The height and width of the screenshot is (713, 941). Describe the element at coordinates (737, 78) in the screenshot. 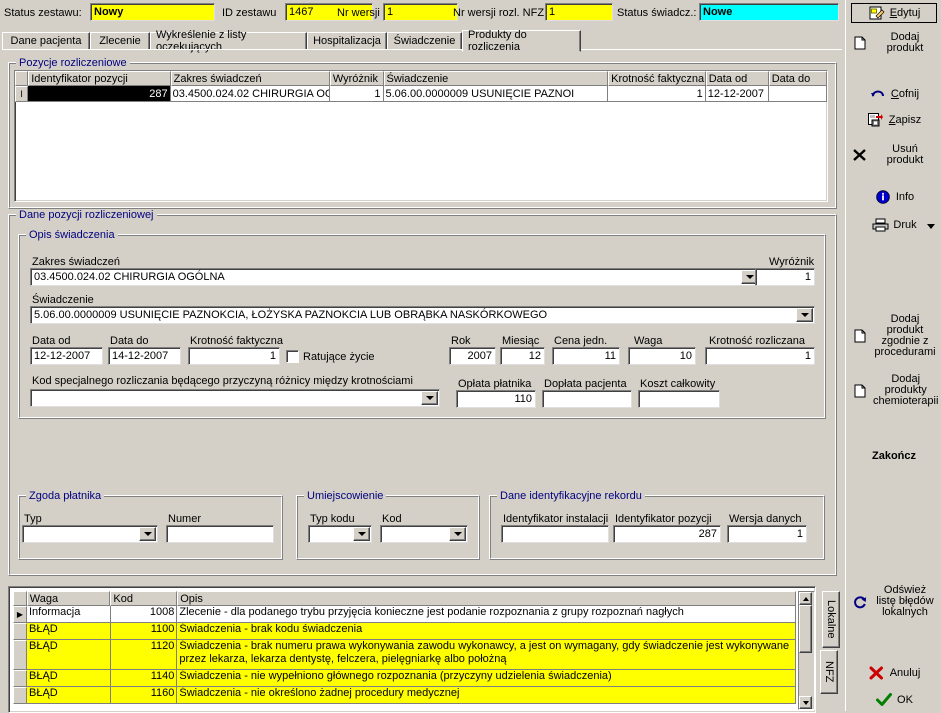

I see `col-data-od: Data od` at that location.